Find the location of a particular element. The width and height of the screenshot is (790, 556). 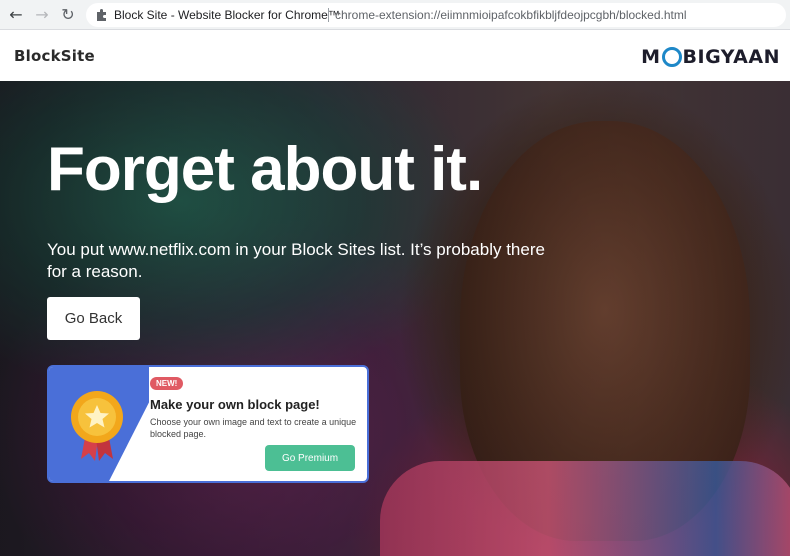

separator is located at coordinates (328, 15).